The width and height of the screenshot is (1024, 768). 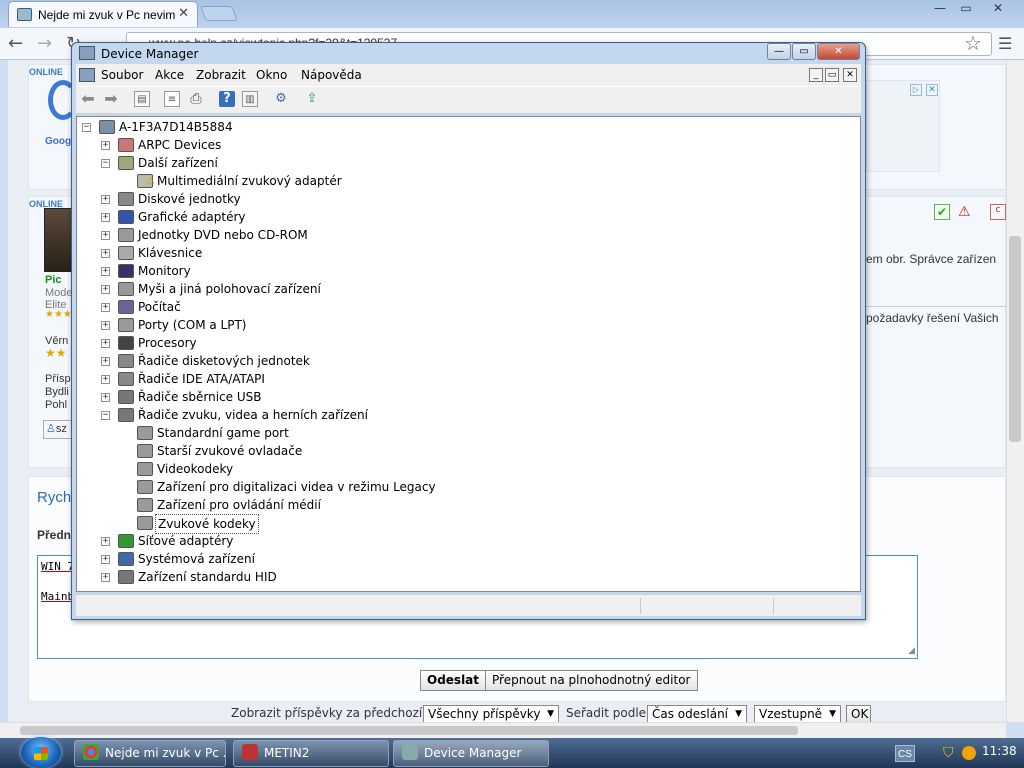 What do you see at coordinates (229, 451) in the screenshot?
I see `device-label: Starší zvukové ovladače` at bounding box center [229, 451].